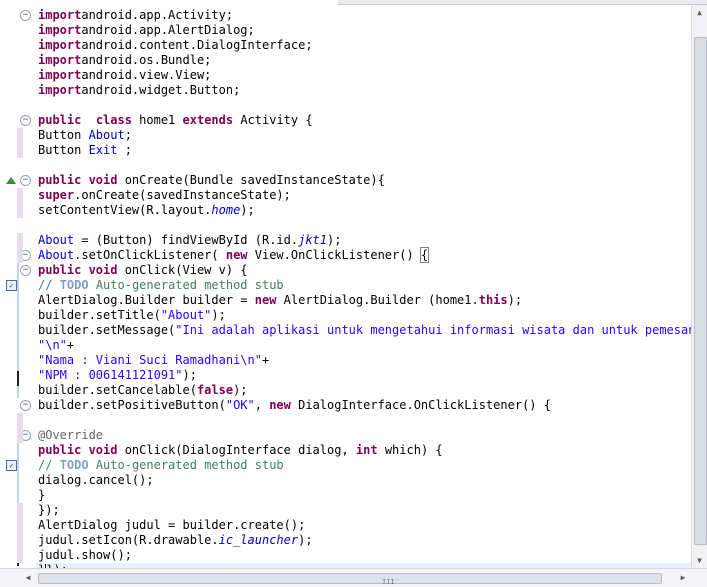  I want to click on horizontal-scrollbar: ◀ III ▶, so click(353, 577).